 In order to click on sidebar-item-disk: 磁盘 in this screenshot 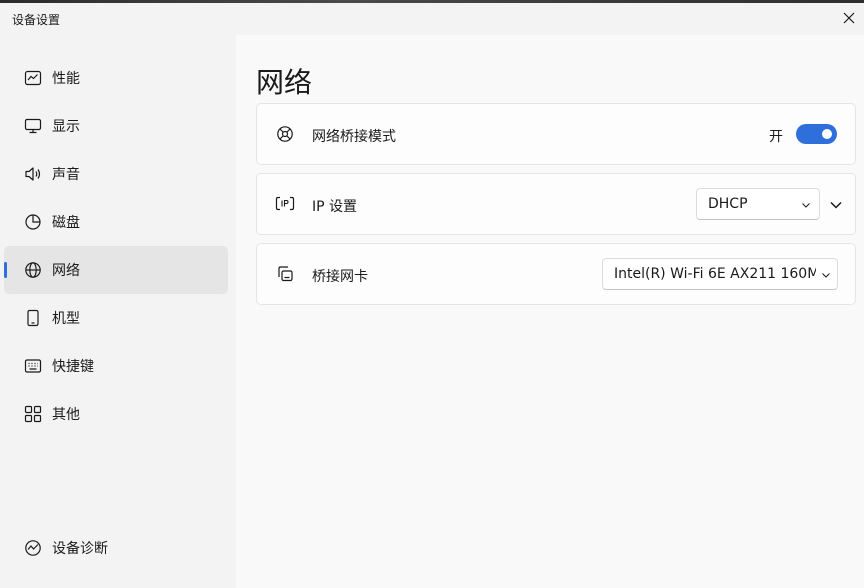, I will do `click(116, 222)`.